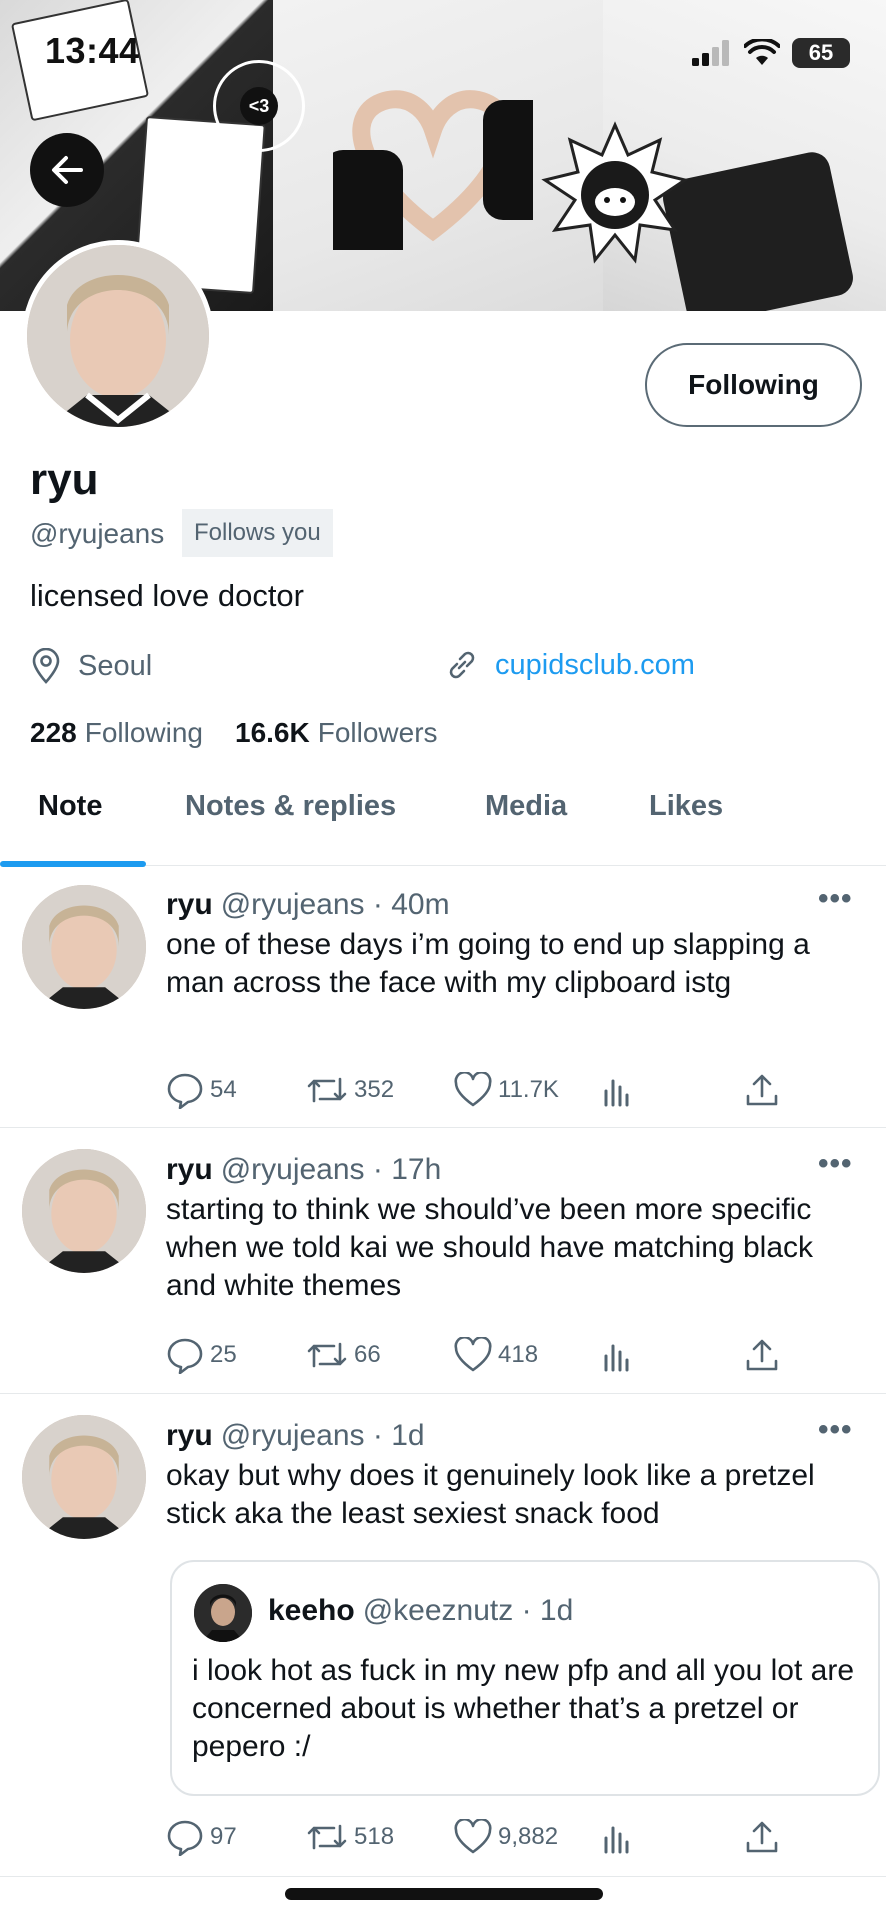 The width and height of the screenshot is (886, 1920). Describe the element at coordinates (444, 1894) in the screenshot. I see `home-indicator` at that location.